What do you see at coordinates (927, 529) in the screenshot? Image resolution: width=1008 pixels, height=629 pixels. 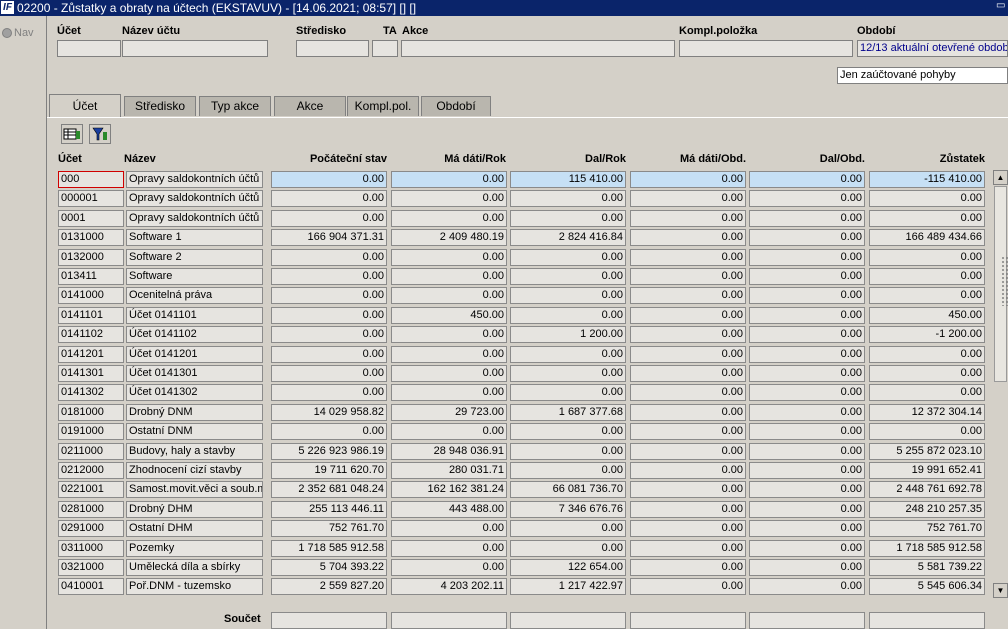 I see `zustatek-cell: 752 761.70` at bounding box center [927, 529].